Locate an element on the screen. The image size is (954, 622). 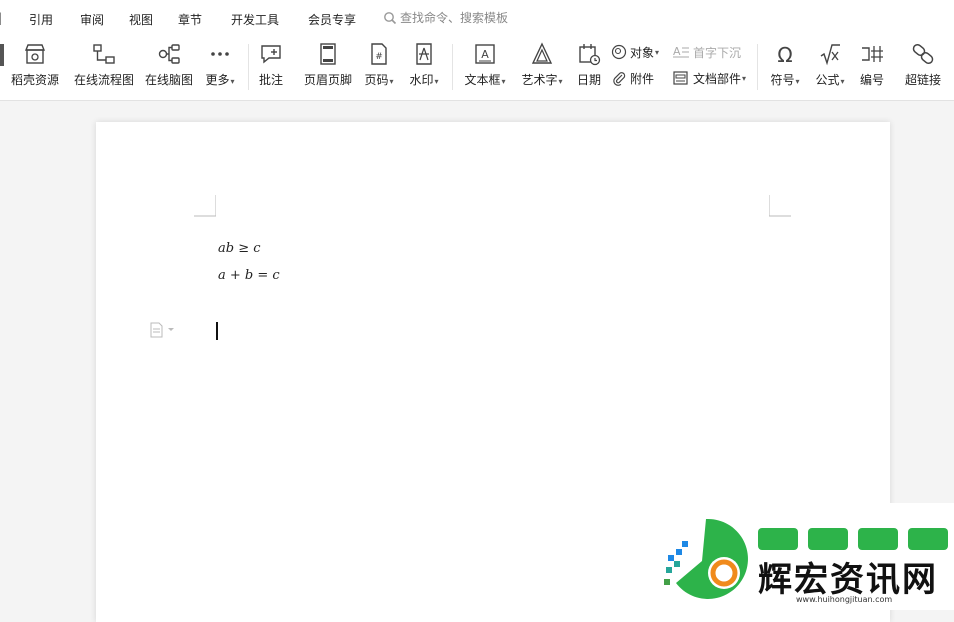
menu-review: 审阅 is located at coordinates (92, 19).